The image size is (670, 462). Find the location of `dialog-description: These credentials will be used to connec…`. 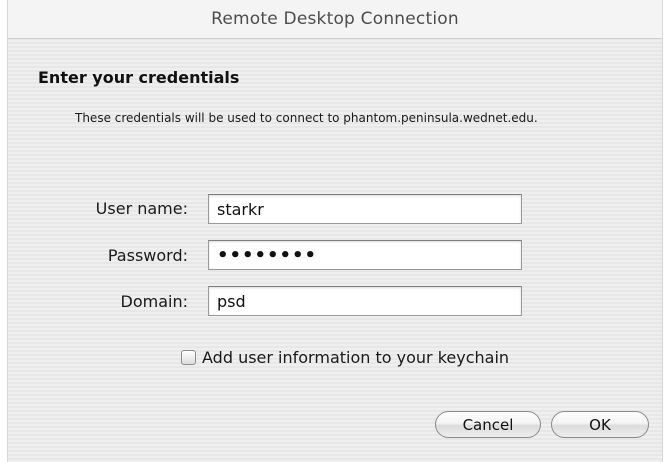

dialog-description: These credentials will be used to connec… is located at coordinates (306, 118).